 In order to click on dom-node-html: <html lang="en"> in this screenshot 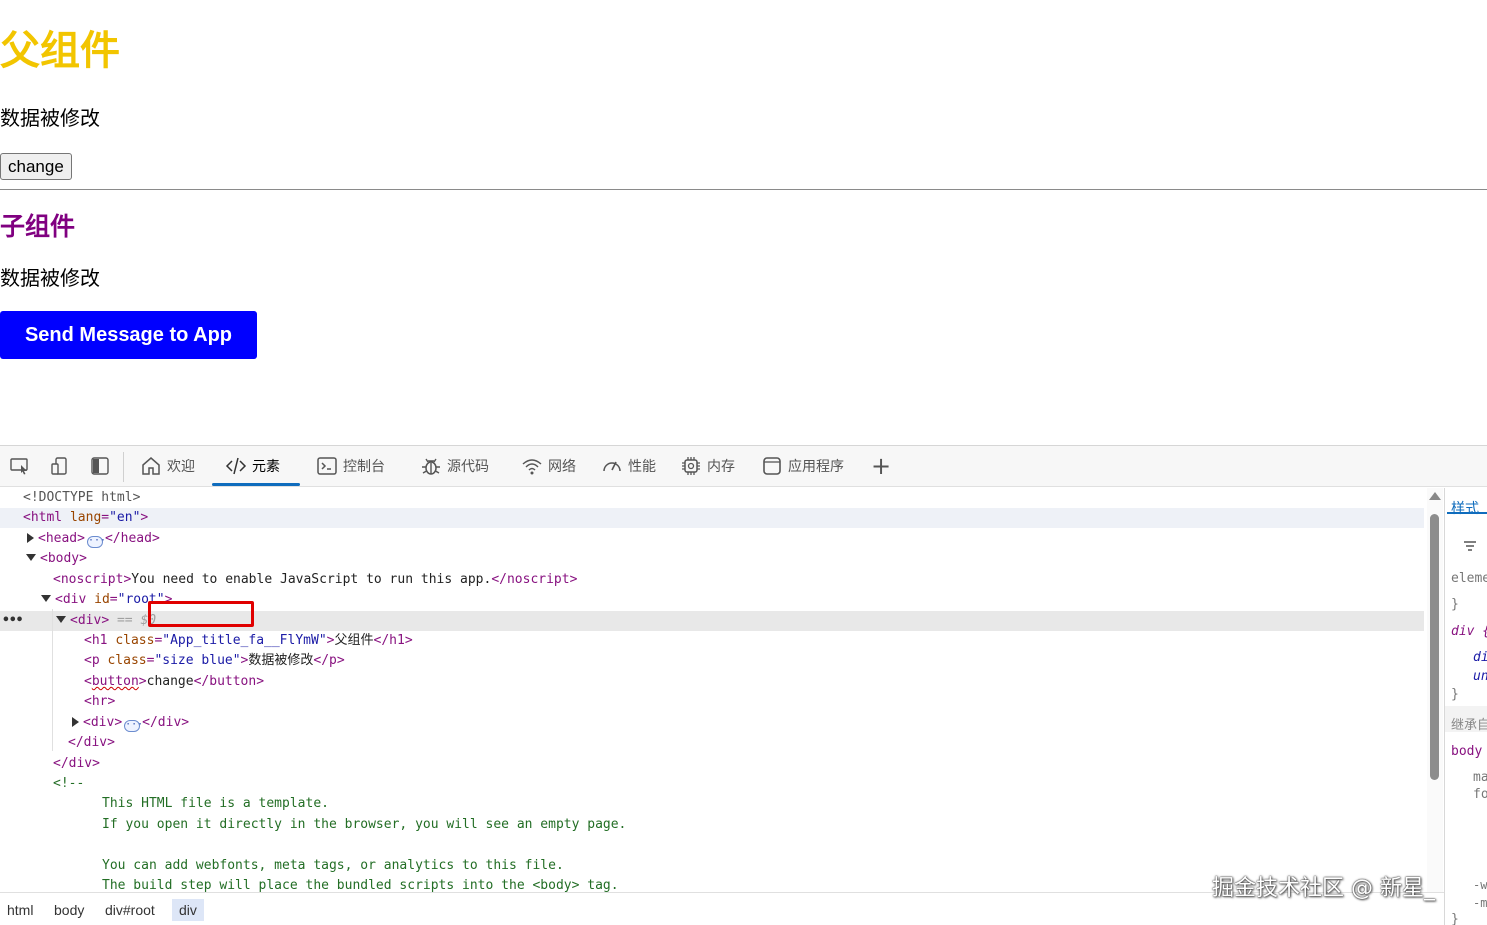, I will do `click(712, 518)`.